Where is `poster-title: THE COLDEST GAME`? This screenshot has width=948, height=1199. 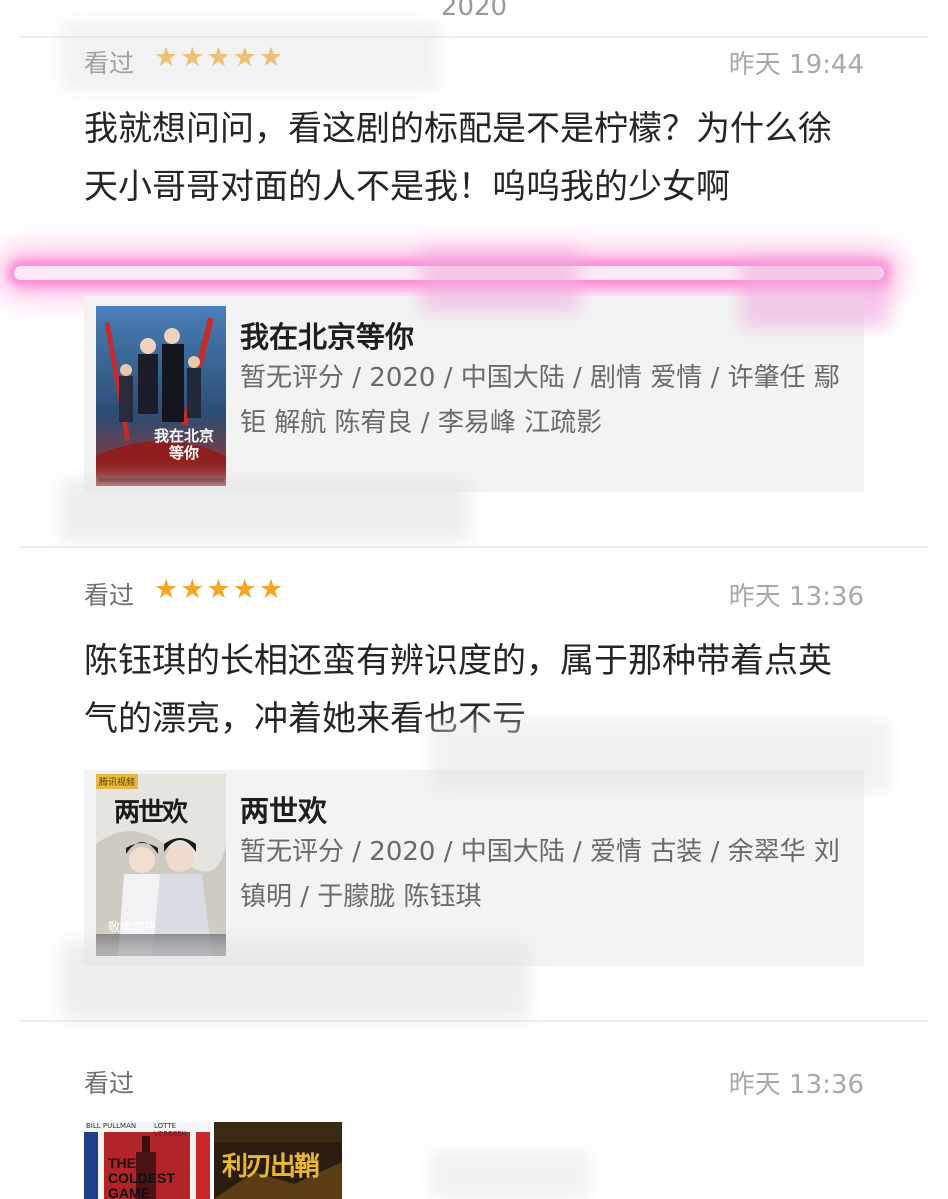 poster-title: THE COLDEST GAME is located at coordinates (141, 1177).